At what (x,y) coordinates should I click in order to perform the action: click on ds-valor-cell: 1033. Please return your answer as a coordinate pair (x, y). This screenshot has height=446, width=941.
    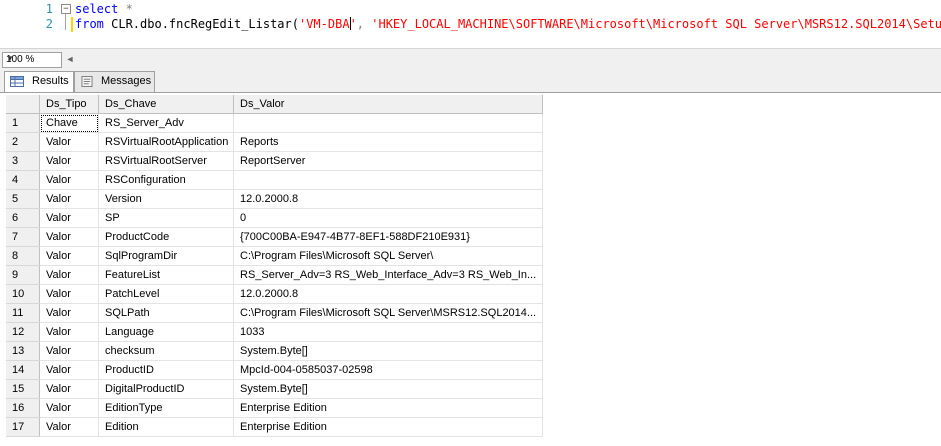
    Looking at the image, I should click on (388, 332).